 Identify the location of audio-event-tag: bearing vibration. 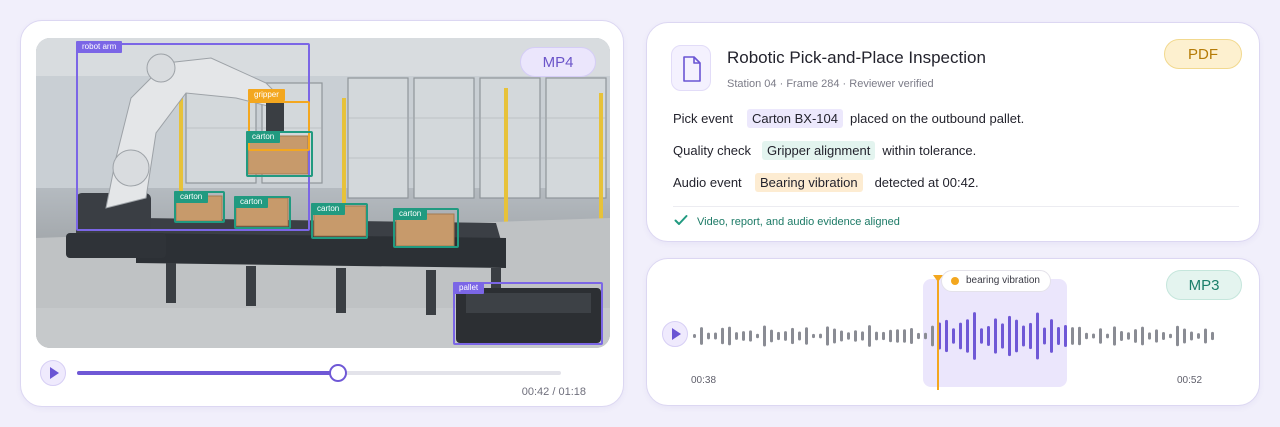
(996, 281).